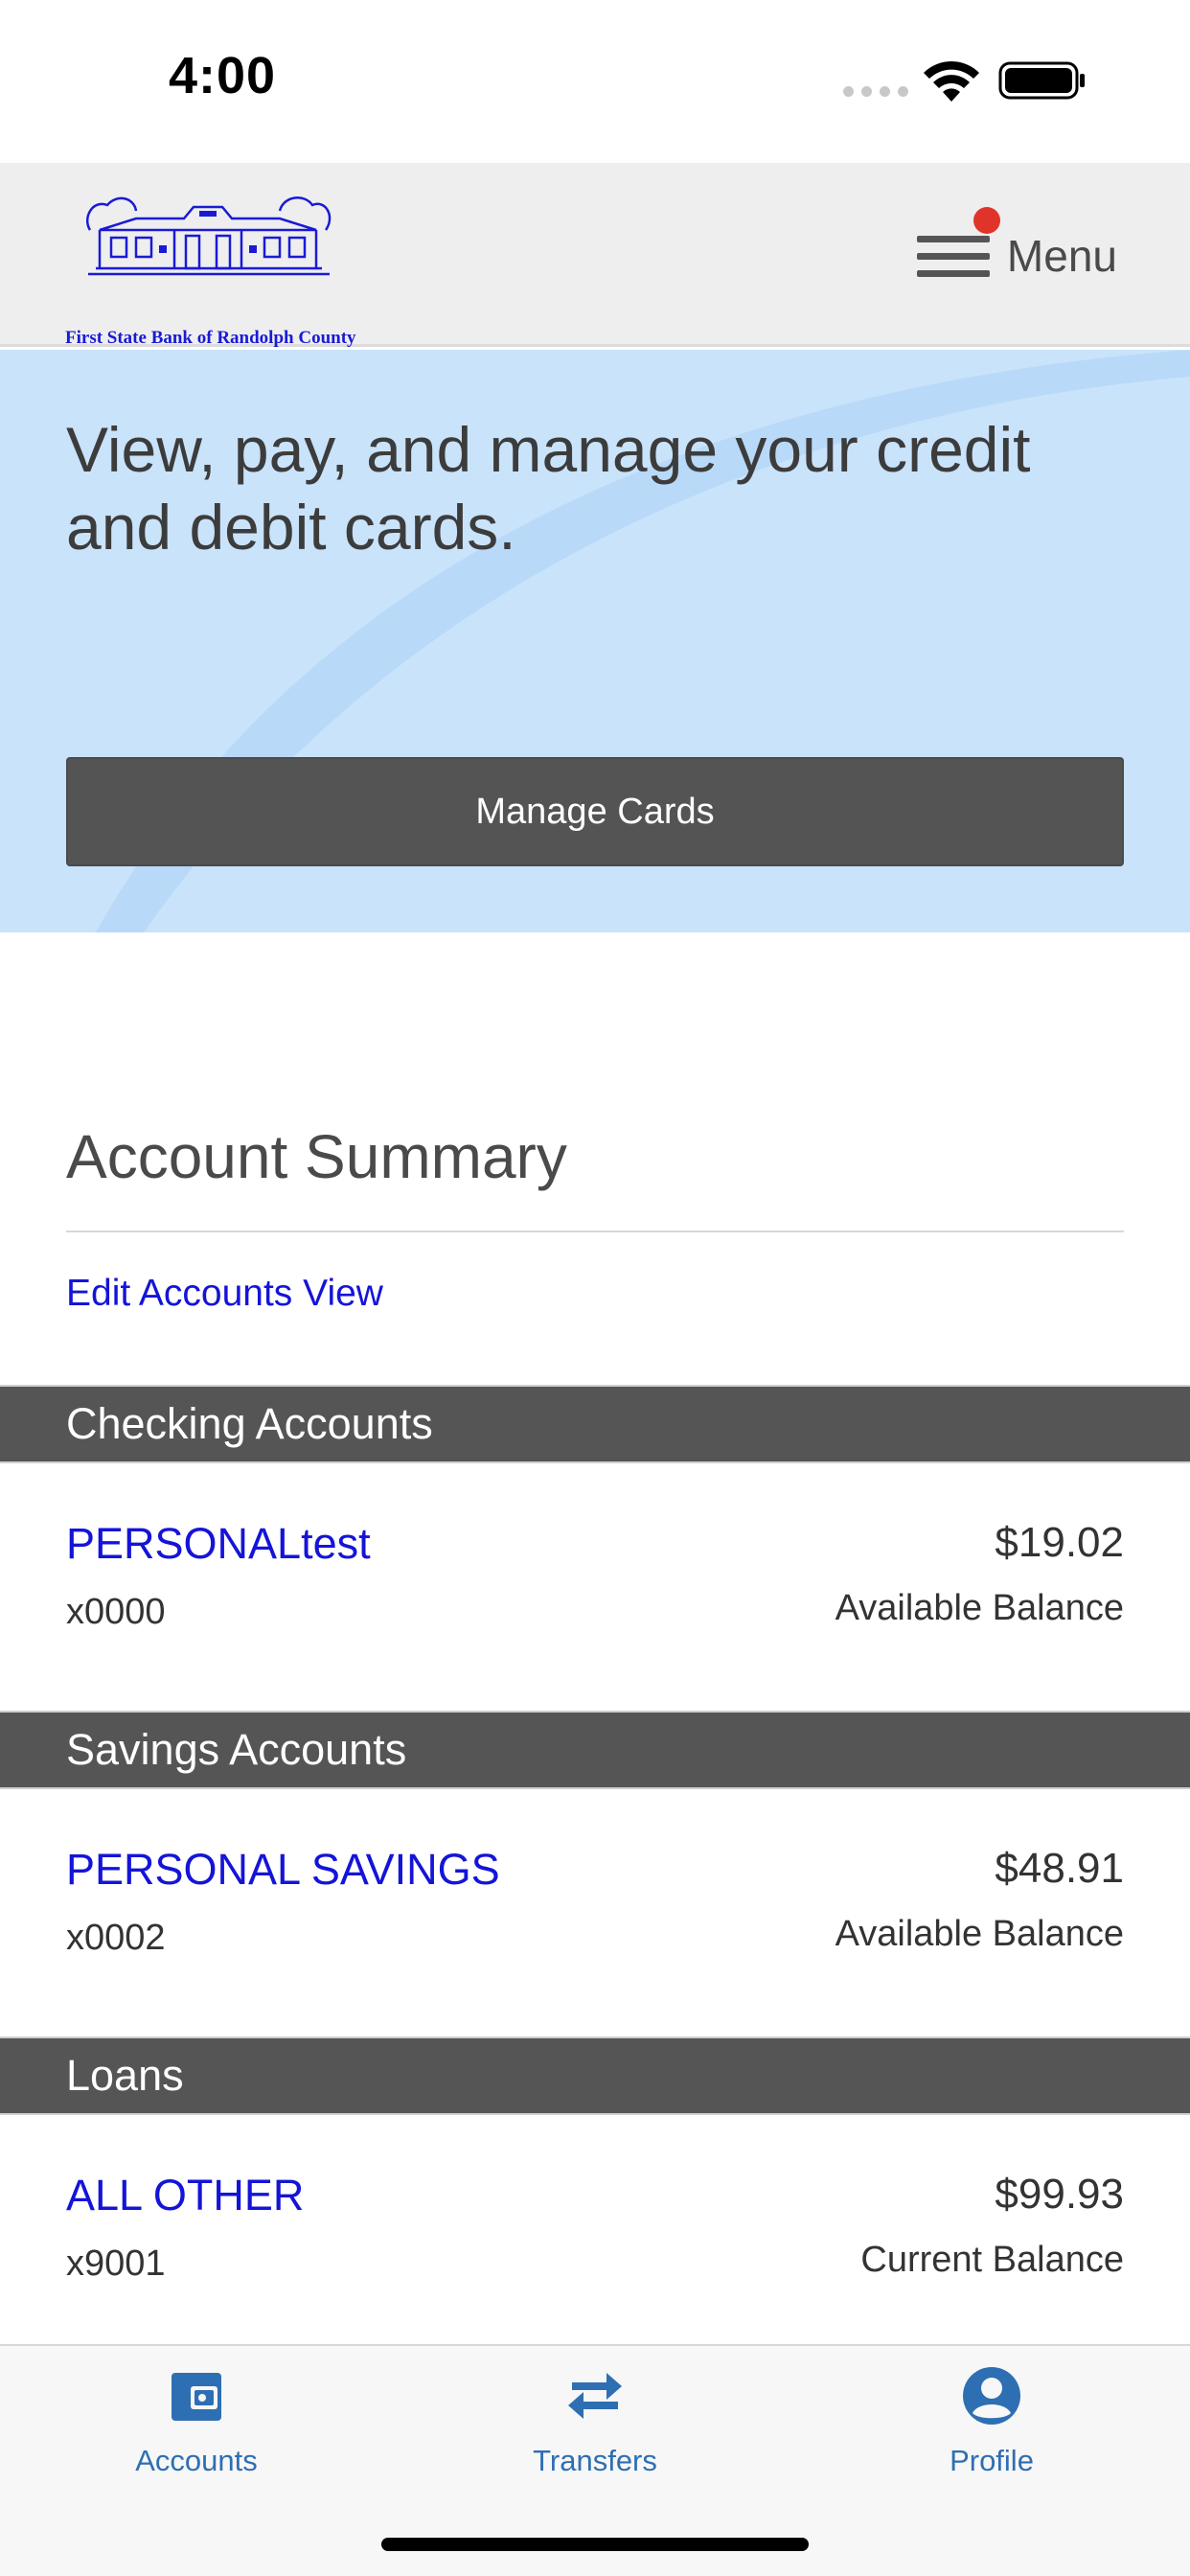  What do you see at coordinates (952, 81) in the screenshot?
I see `wifi-icon` at bounding box center [952, 81].